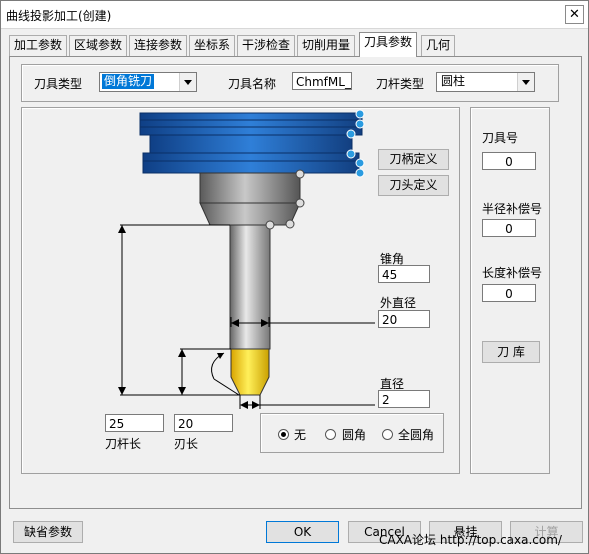 The image size is (589, 554). What do you see at coordinates (38, 45) in the screenshot?
I see `tab-machining-params: 加工参数` at bounding box center [38, 45].